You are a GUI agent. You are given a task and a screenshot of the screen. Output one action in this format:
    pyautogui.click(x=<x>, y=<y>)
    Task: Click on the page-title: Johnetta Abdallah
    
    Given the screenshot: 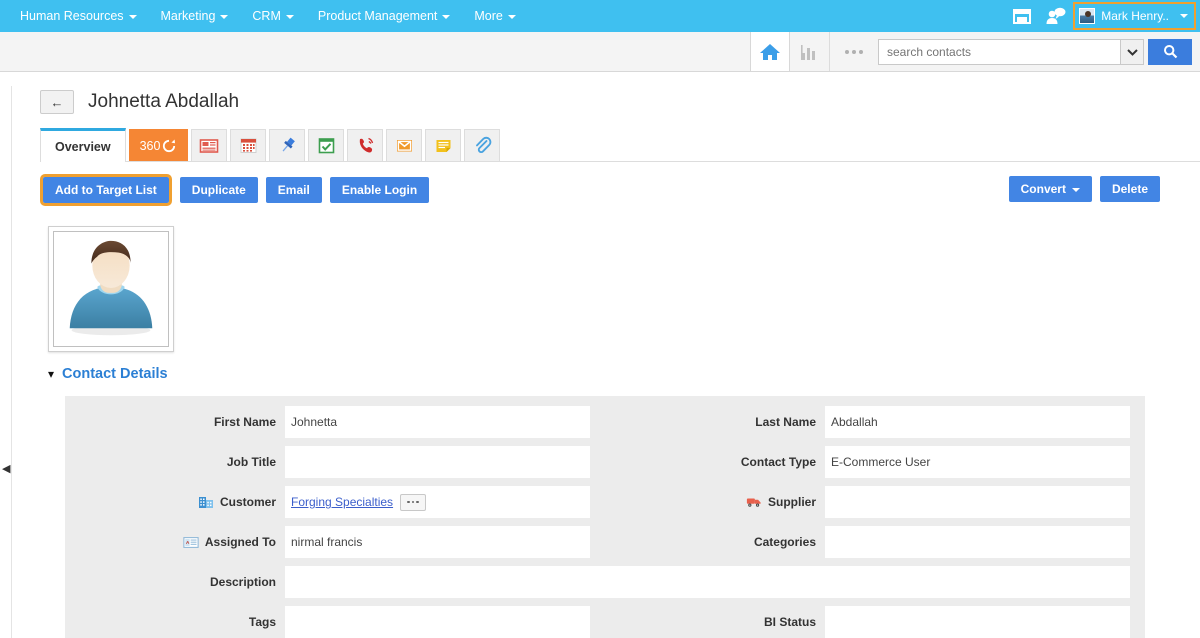 What is the action you would take?
    pyautogui.click(x=164, y=101)
    